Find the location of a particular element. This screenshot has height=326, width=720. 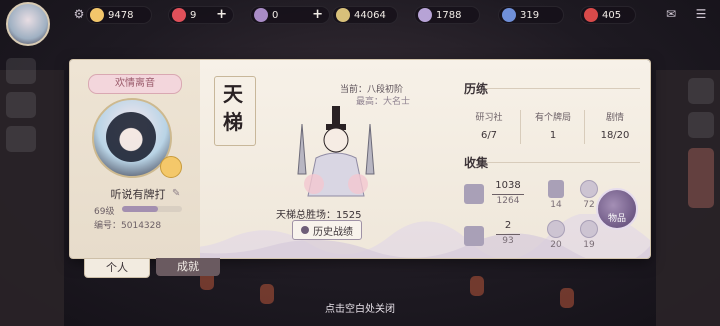

resource-coin: 9478 is located at coordinates (119, 15).